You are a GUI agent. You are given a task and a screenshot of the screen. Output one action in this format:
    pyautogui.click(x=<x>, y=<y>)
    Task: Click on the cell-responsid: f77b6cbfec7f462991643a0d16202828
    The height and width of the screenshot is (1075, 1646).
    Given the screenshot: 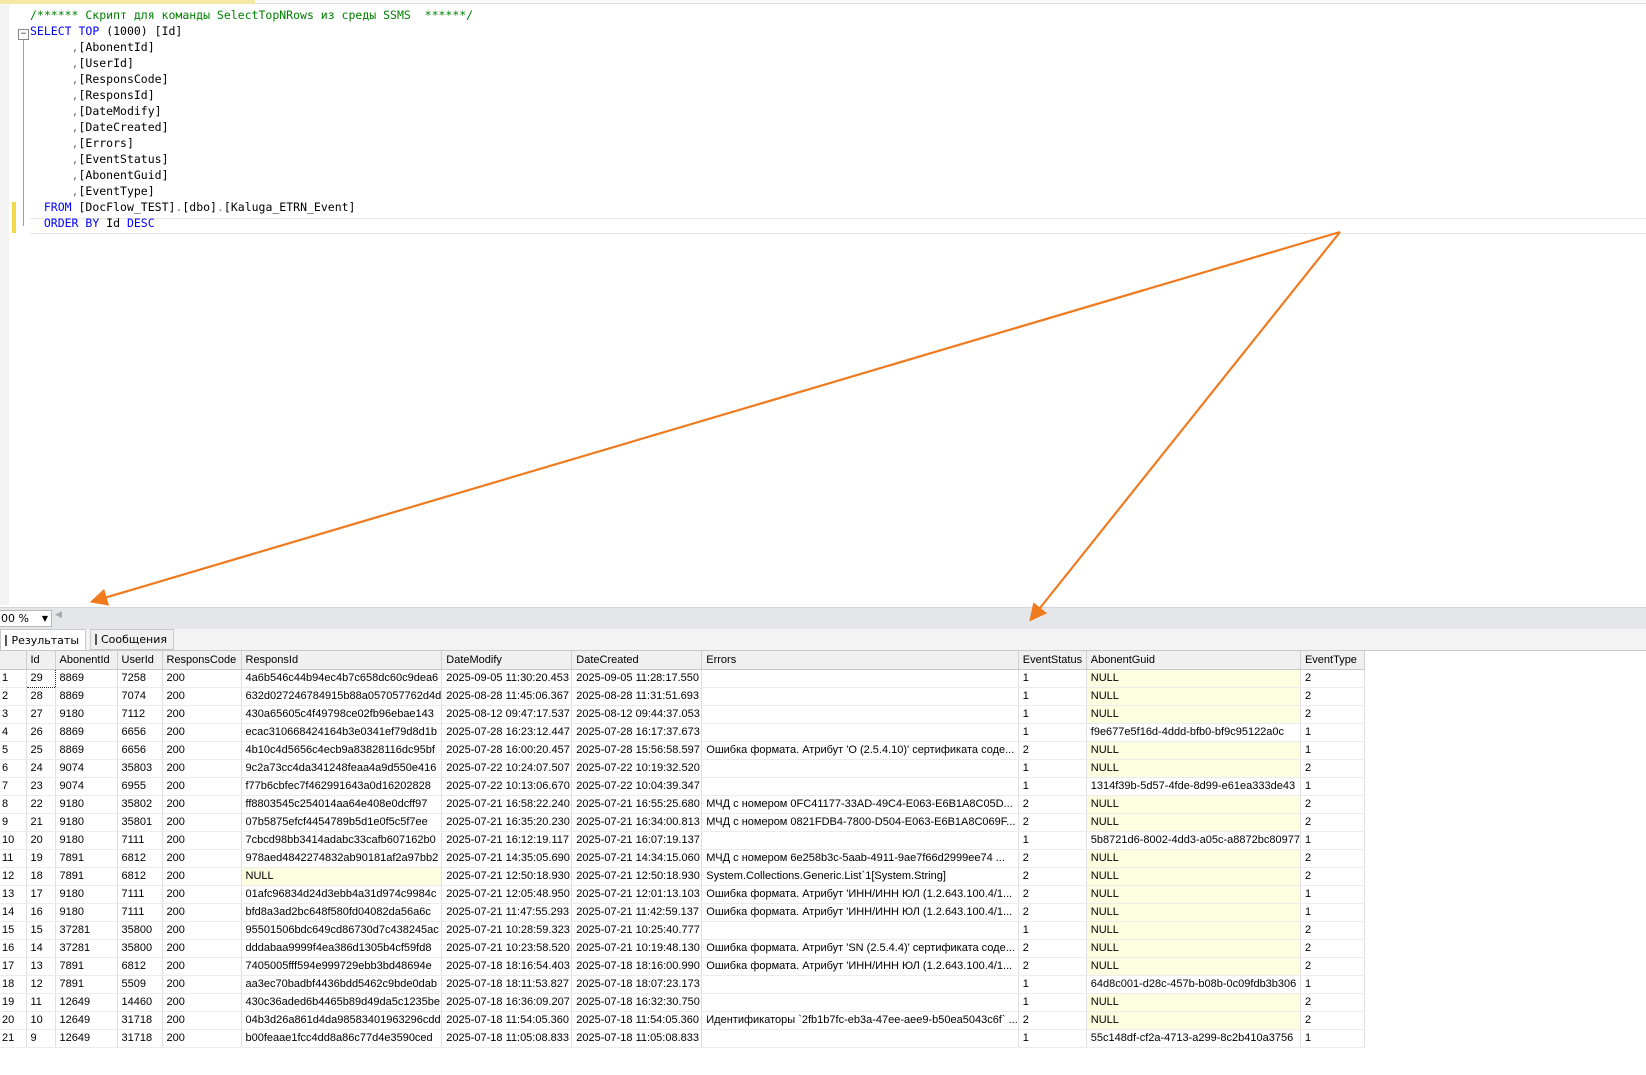 What is the action you would take?
    pyautogui.click(x=342, y=786)
    